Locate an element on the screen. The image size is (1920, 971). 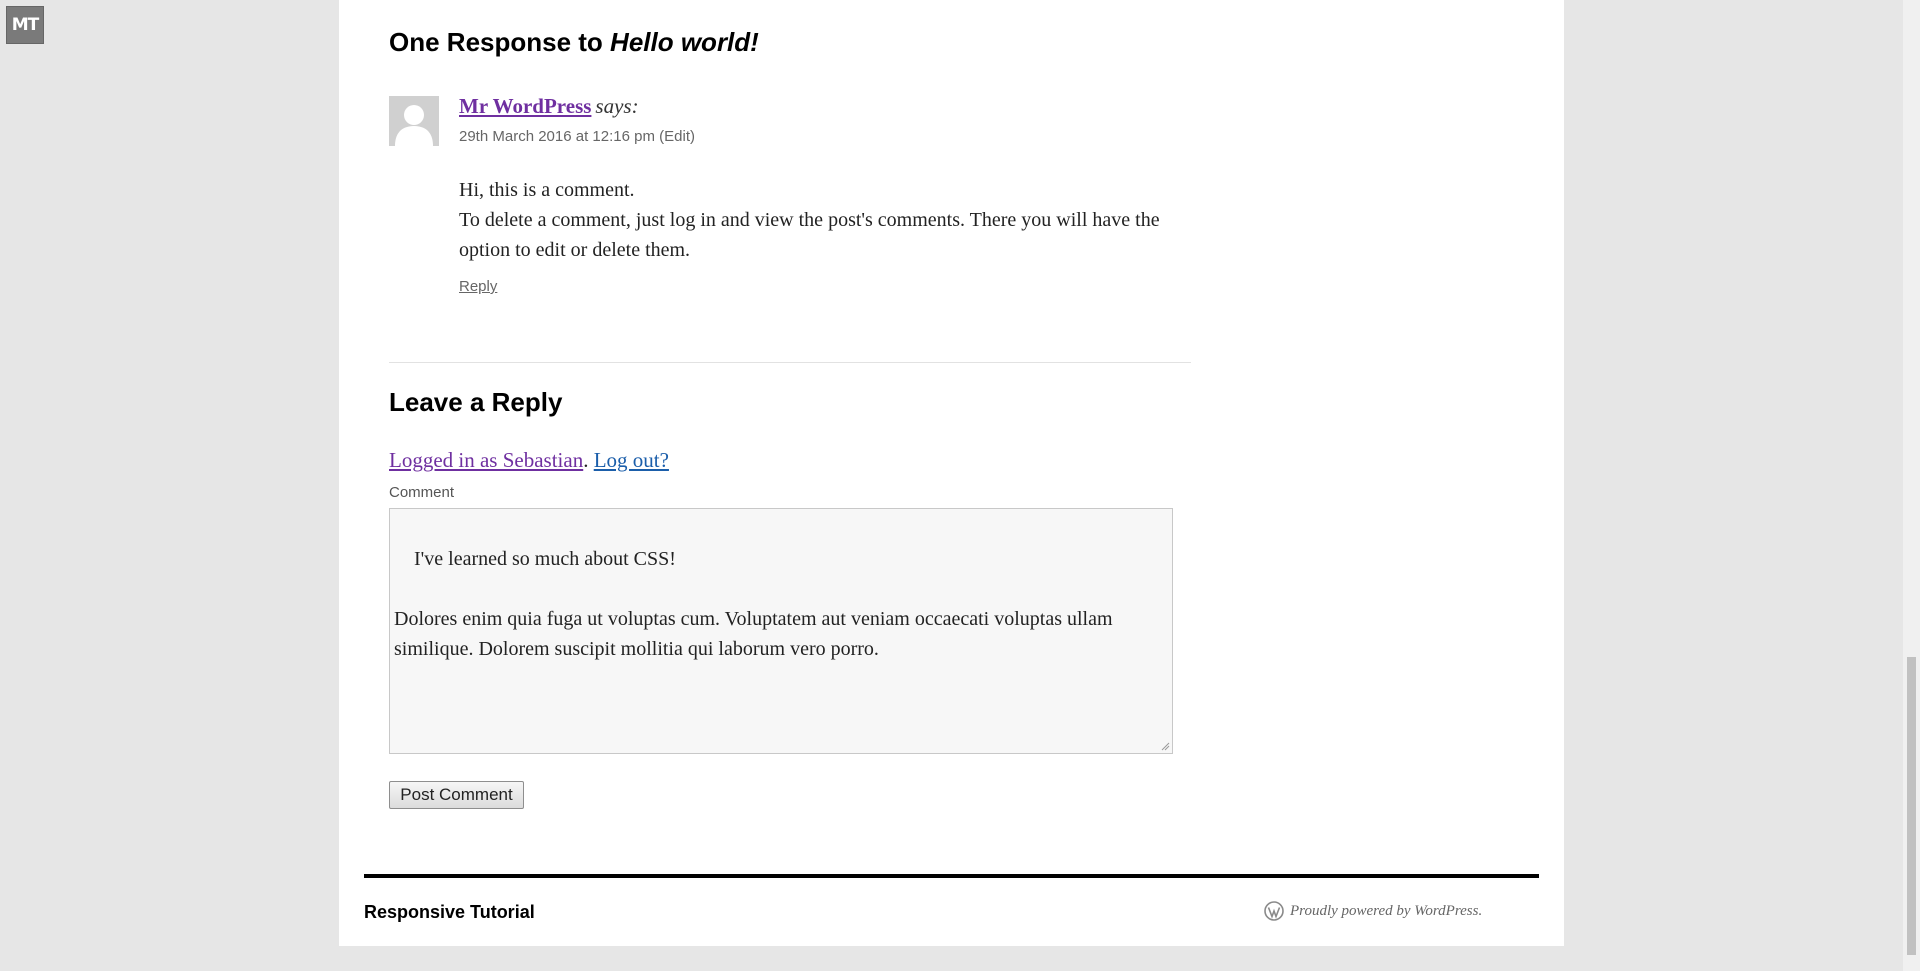
site-name-link: Responsive Tutorial is located at coordinates (449, 912).